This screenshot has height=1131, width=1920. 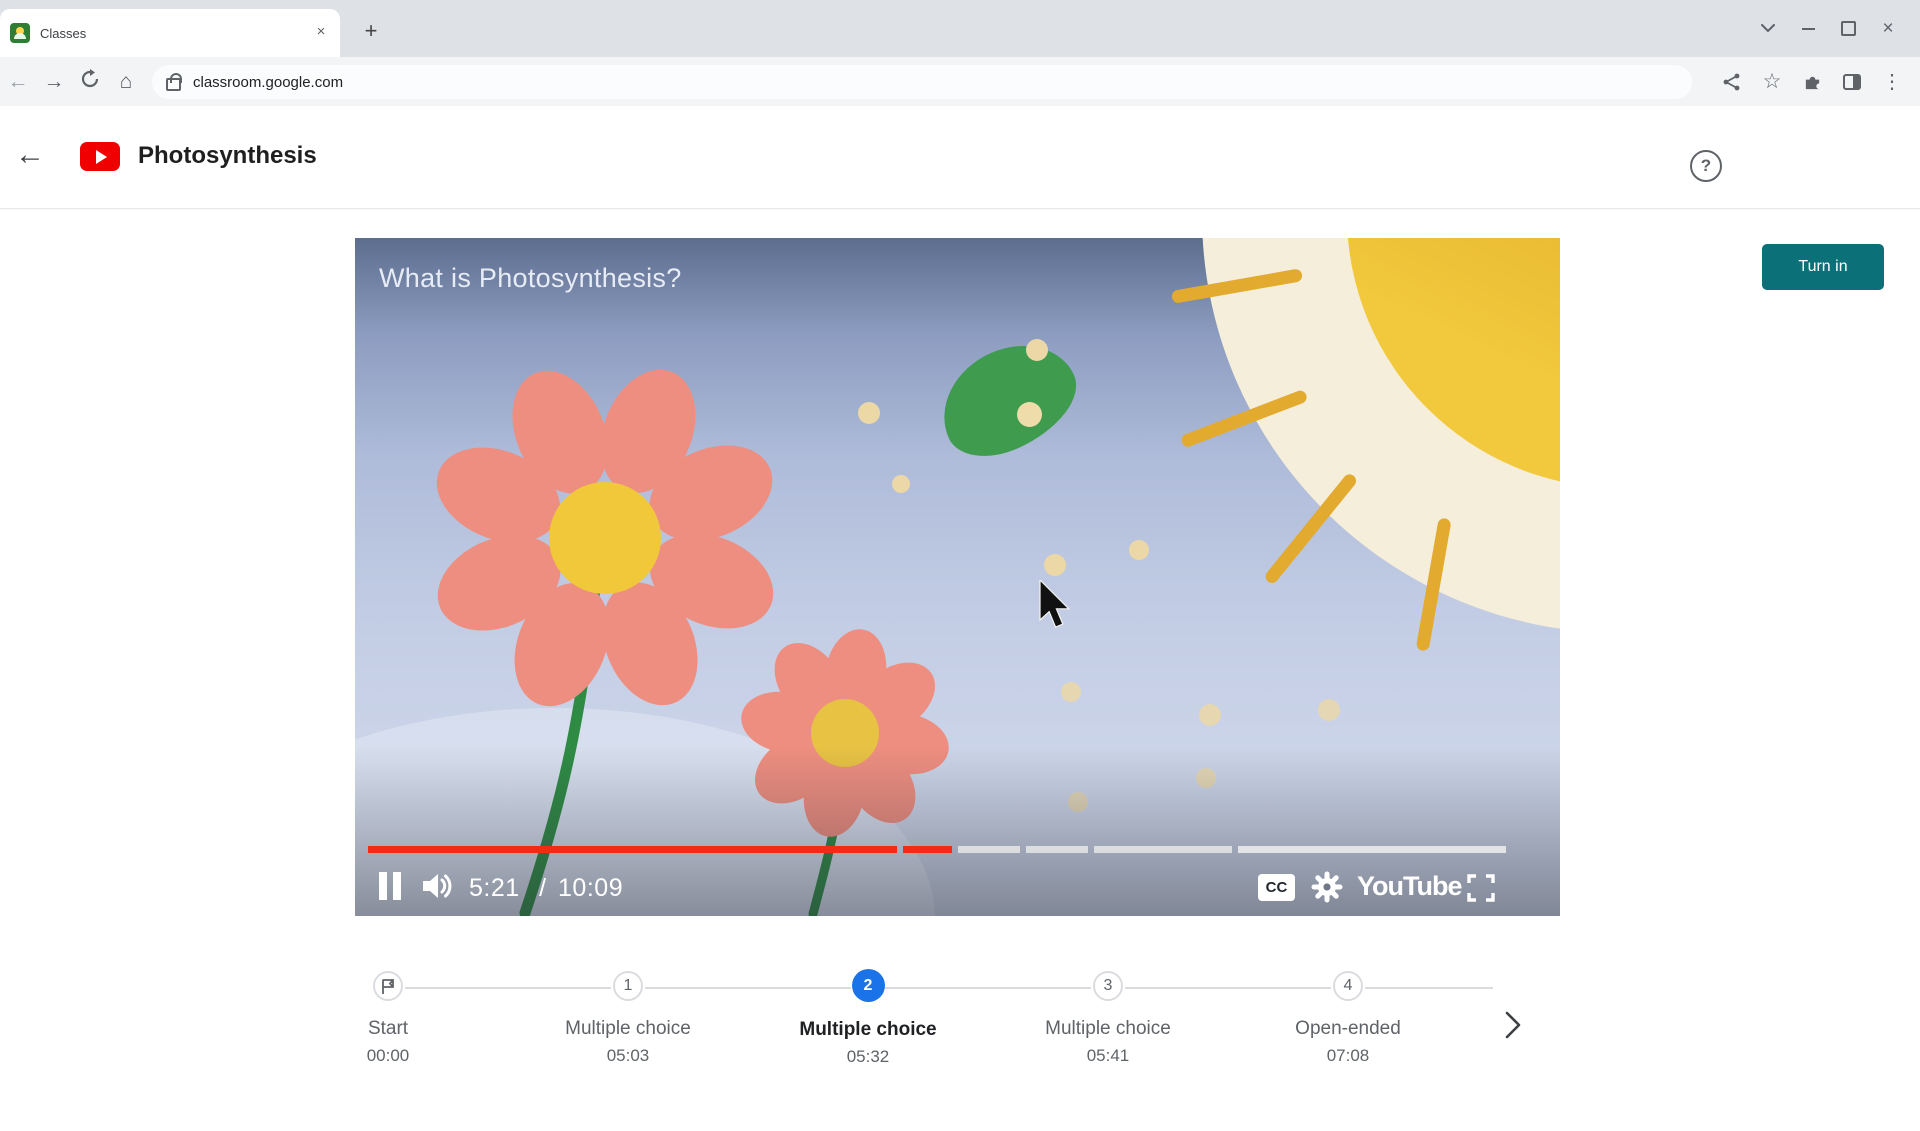 I want to click on browser-menu-icon: ⋮, so click(x=1892, y=81).